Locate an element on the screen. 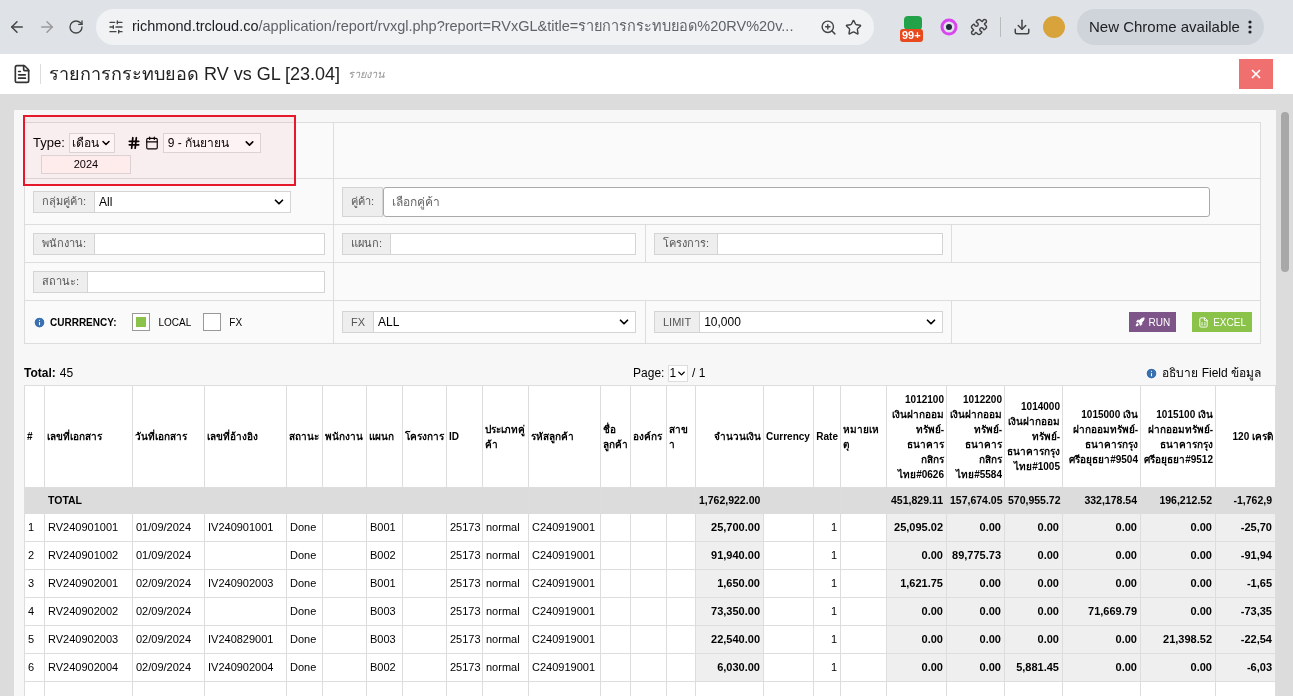  table-cell: 1 is located at coordinates (833, 583).